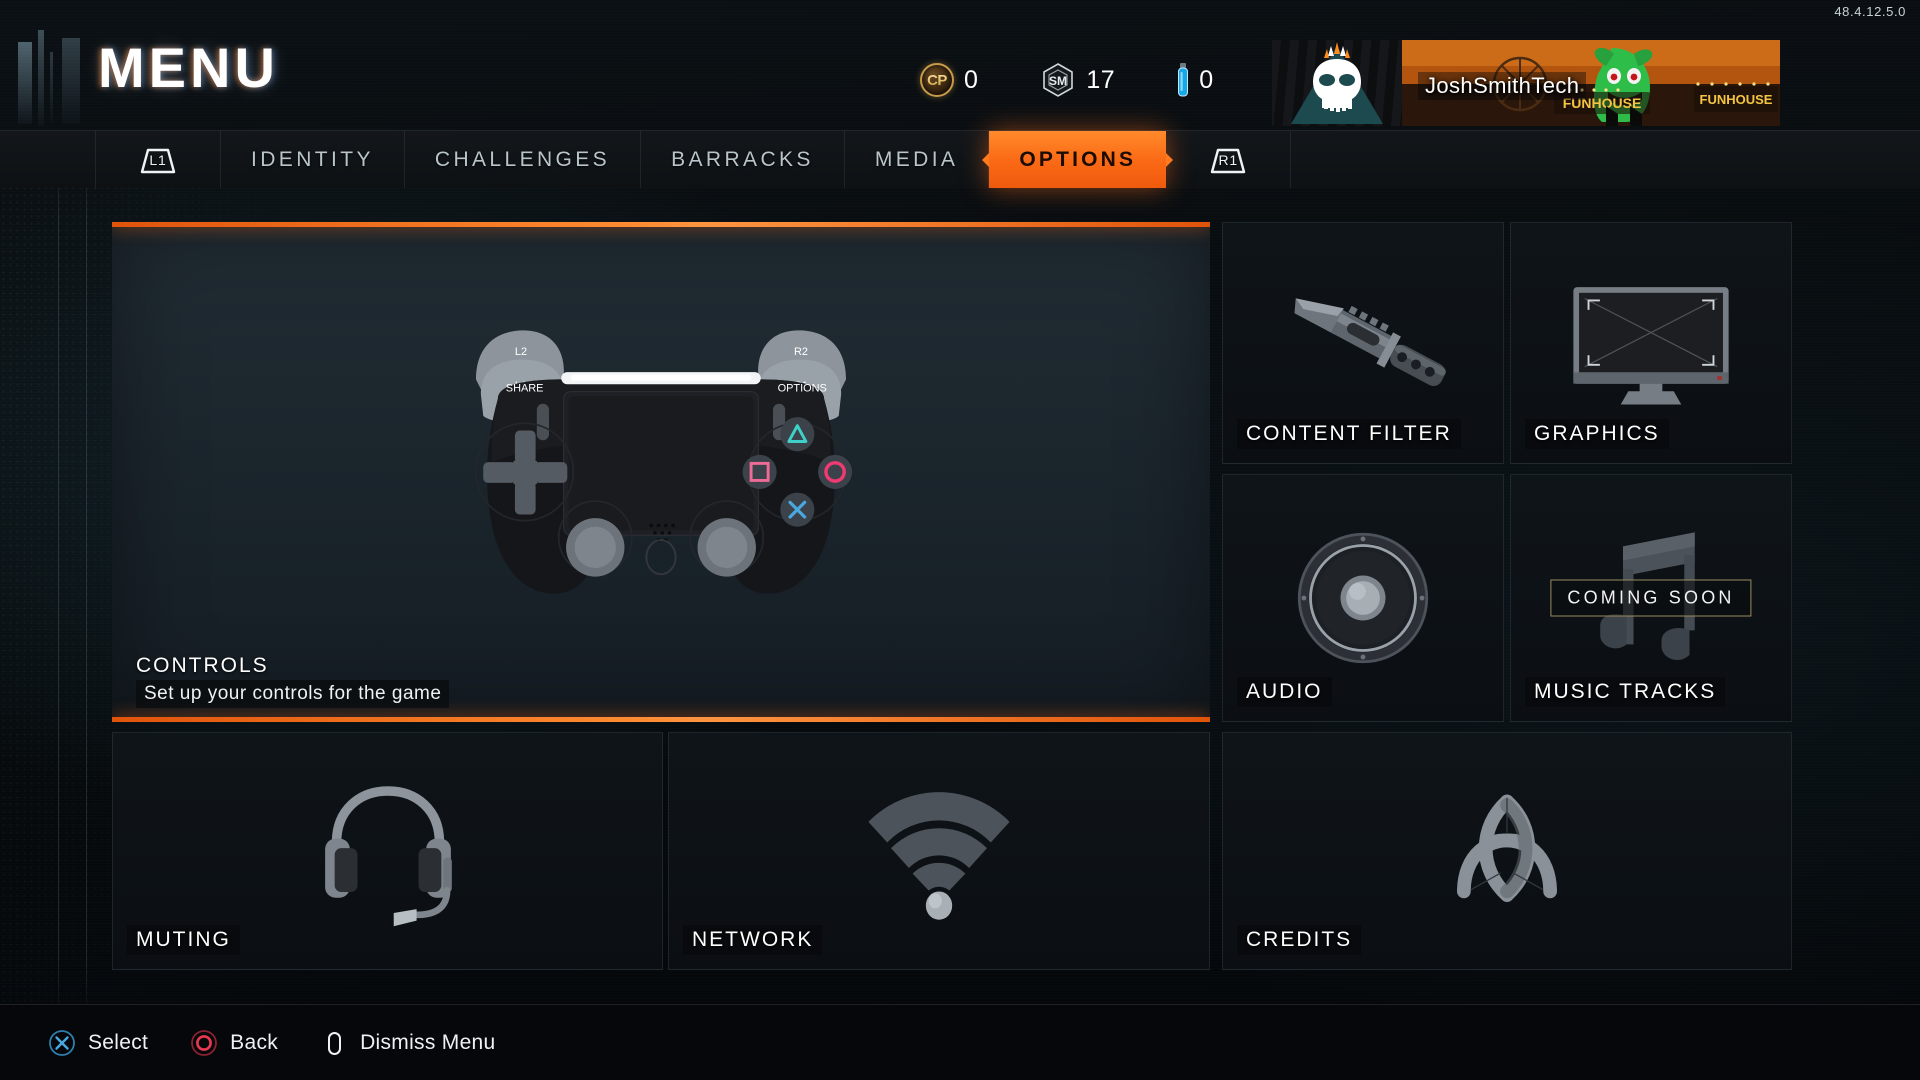  I want to click on tab-options-label: OPTIONS, so click(1078, 159).